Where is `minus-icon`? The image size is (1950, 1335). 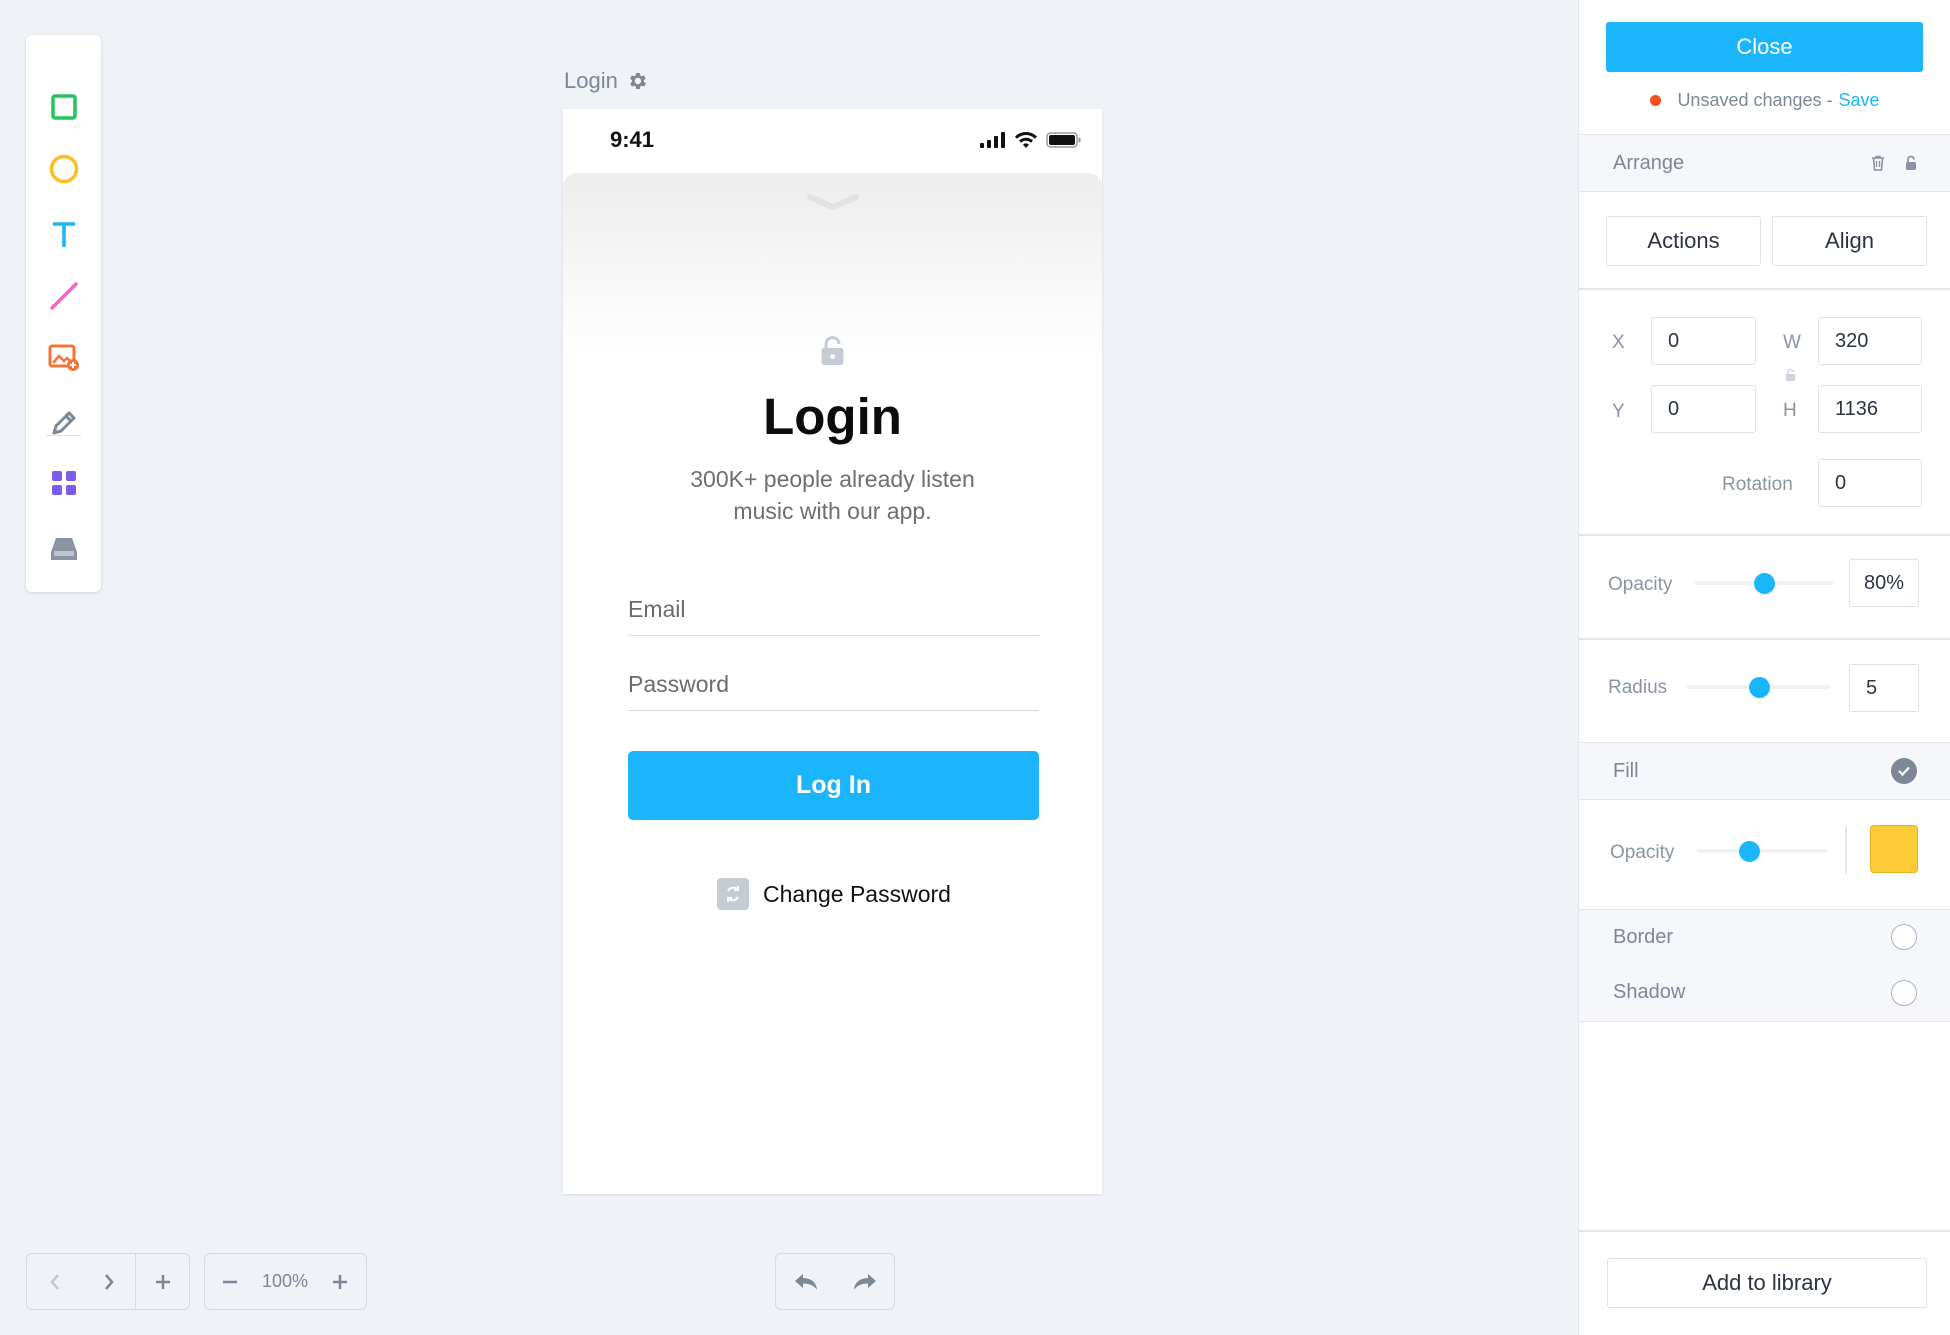 minus-icon is located at coordinates (230, 1281).